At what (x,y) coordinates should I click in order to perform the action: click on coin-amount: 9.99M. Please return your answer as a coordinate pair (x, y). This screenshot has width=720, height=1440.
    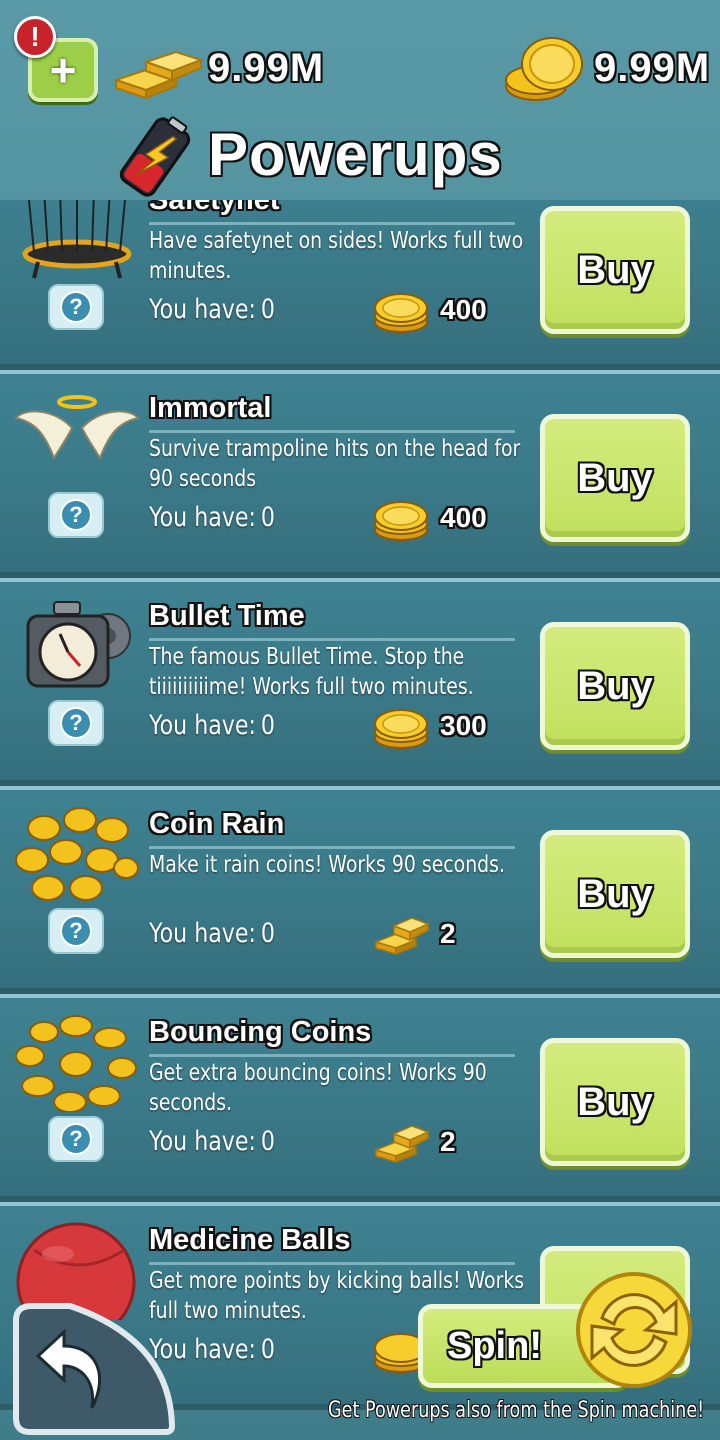
    Looking at the image, I should click on (652, 68).